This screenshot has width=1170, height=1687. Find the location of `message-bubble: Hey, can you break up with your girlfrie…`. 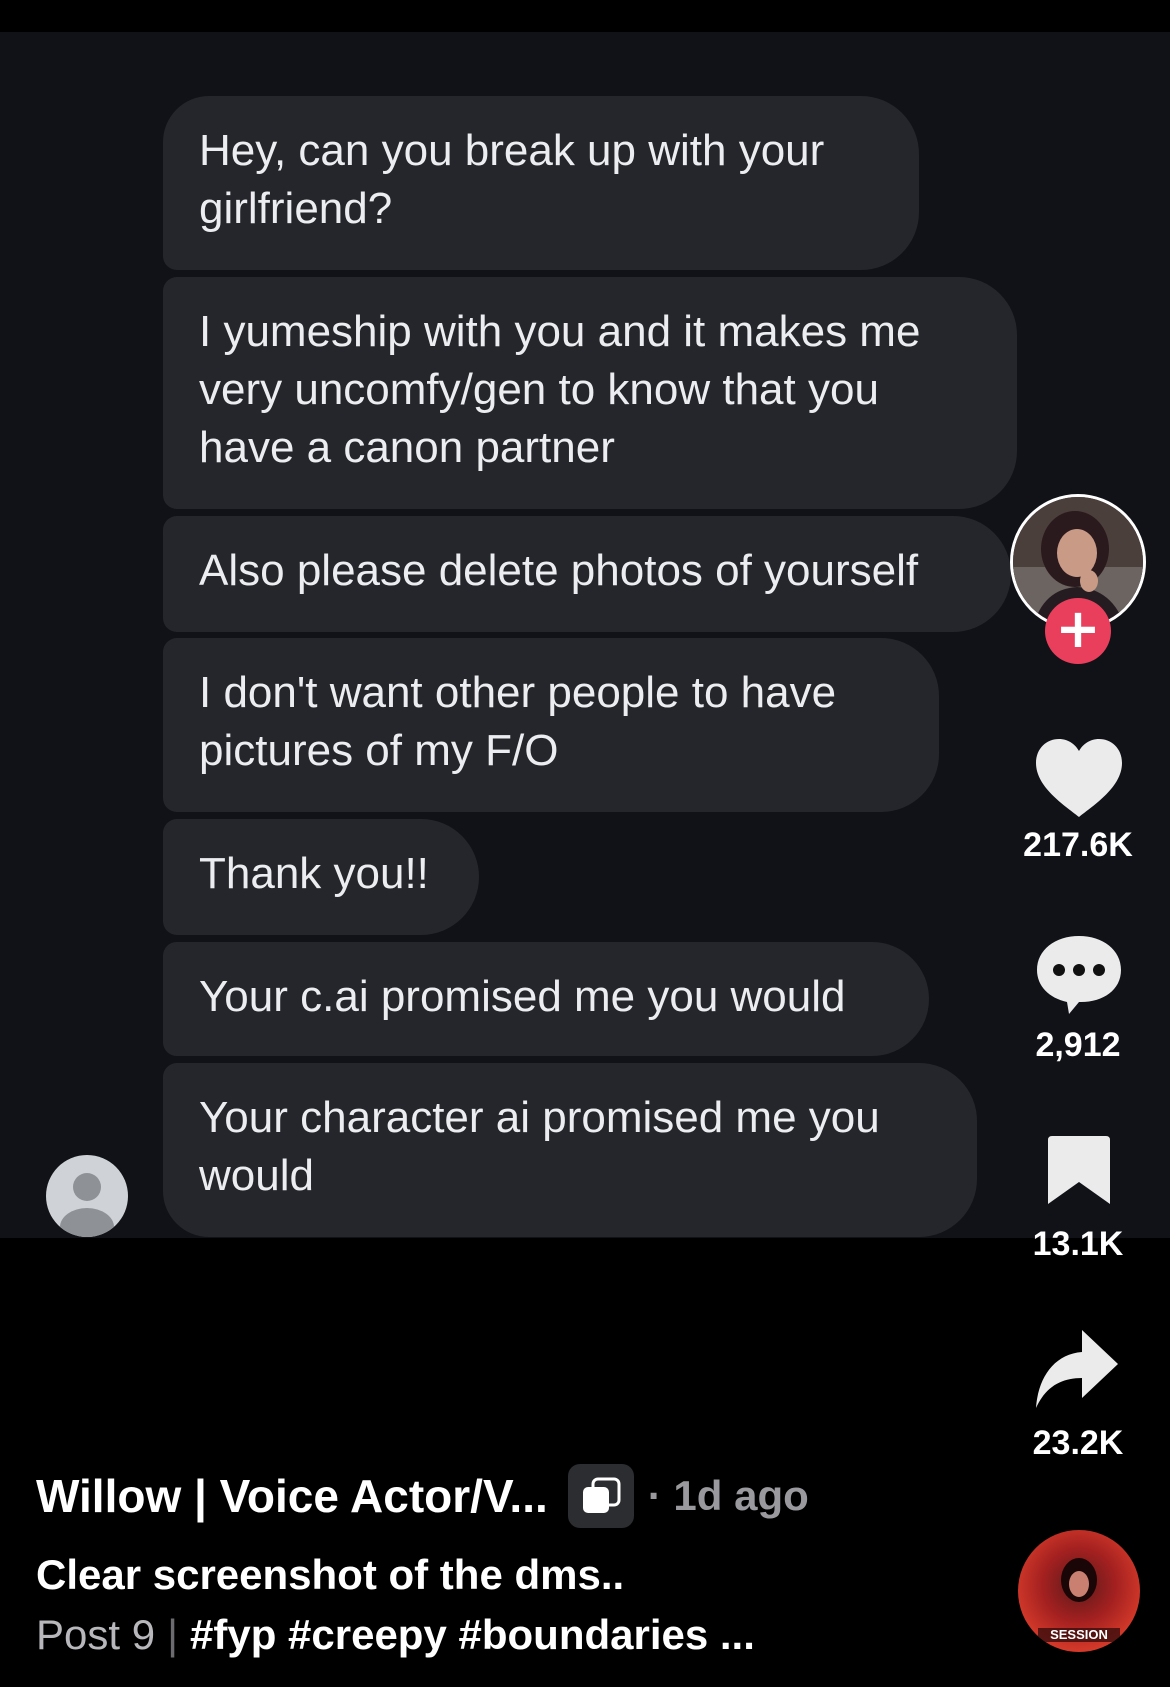

message-bubble: Hey, can you break up with your girlfrie… is located at coordinates (541, 183).